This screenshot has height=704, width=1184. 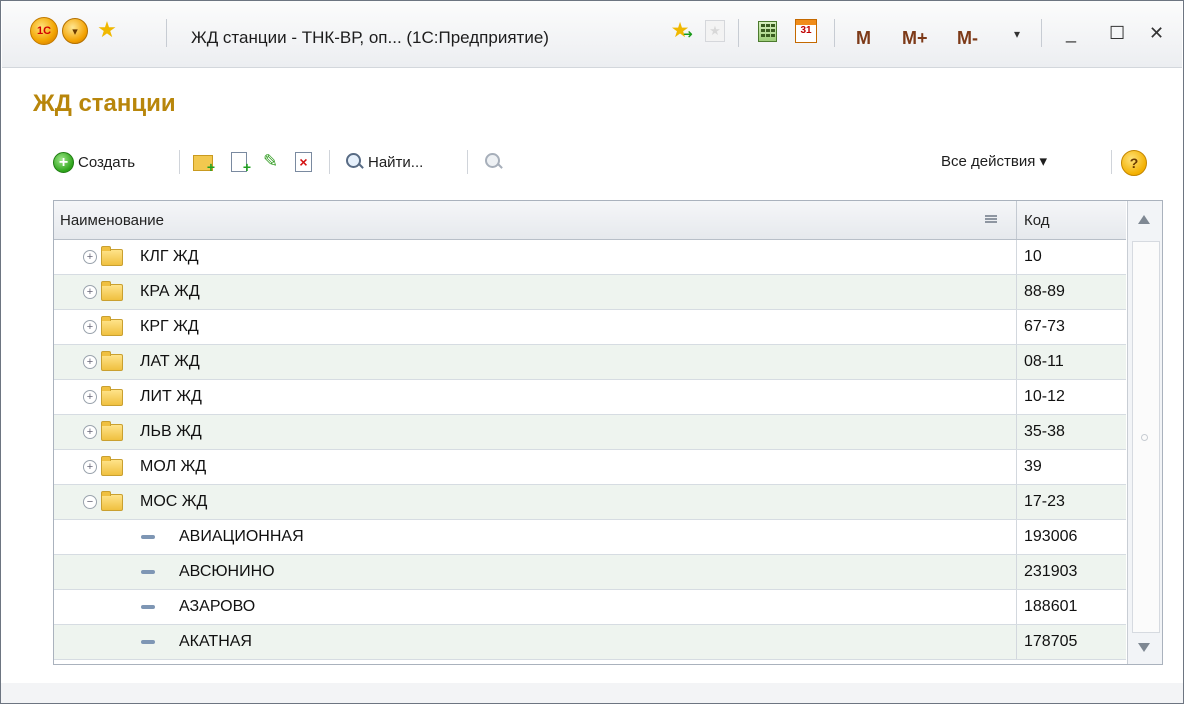 What do you see at coordinates (204, 162) in the screenshot?
I see `create-group-icon: +` at bounding box center [204, 162].